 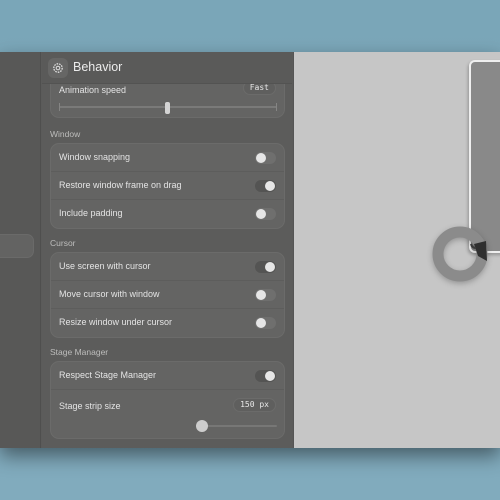 What do you see at coordinates (254, 405) in the screenshot?
I see `stage-strip-value: 150 px` at bounding box center [254, 405].